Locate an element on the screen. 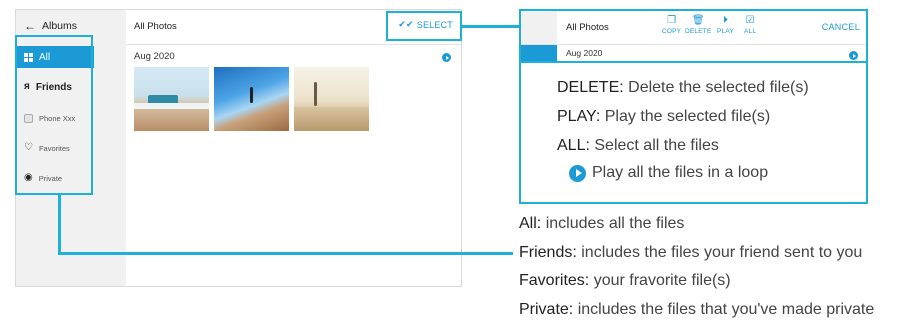 Image resolution: width=921 pixels, height=336 pixels. page-title: All Photos is located at coordinates (155, 26).